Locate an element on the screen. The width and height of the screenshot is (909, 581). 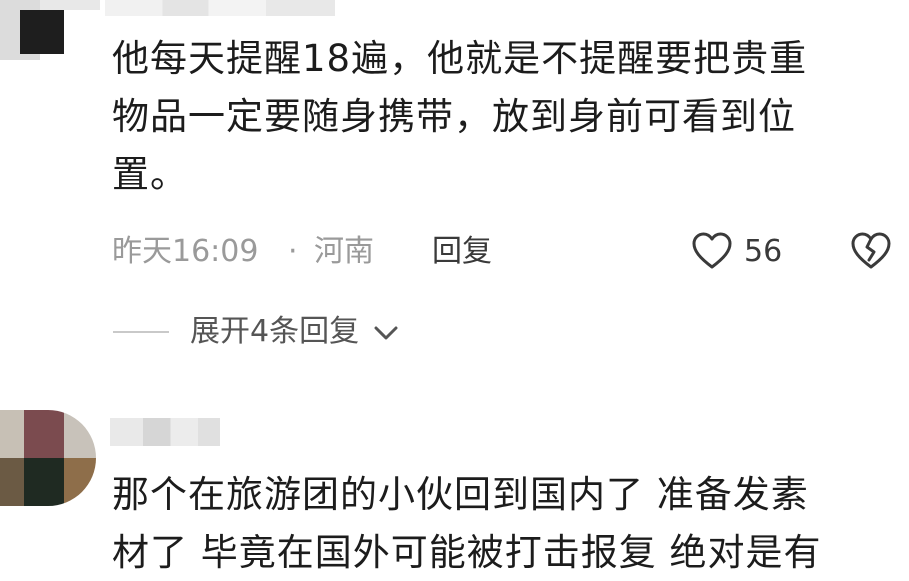
comment-text-line: 他每天提醒18遍，他就是不提醒要把贵重 is located at coordinates (460, 58).